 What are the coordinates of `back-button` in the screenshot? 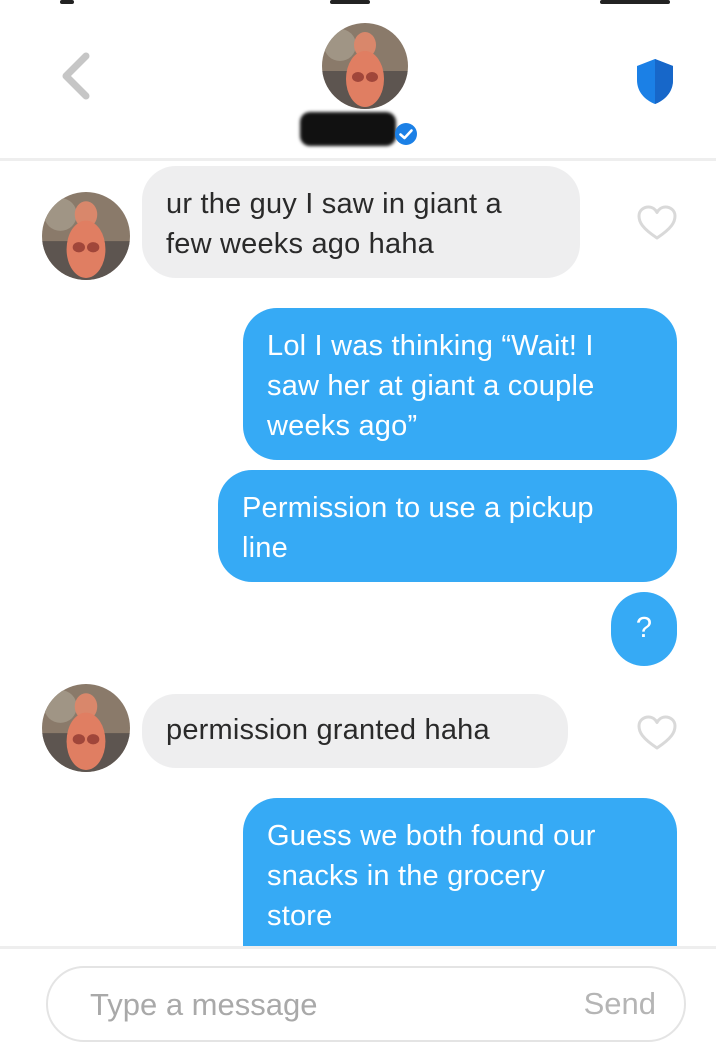 It's located at (77, 76).